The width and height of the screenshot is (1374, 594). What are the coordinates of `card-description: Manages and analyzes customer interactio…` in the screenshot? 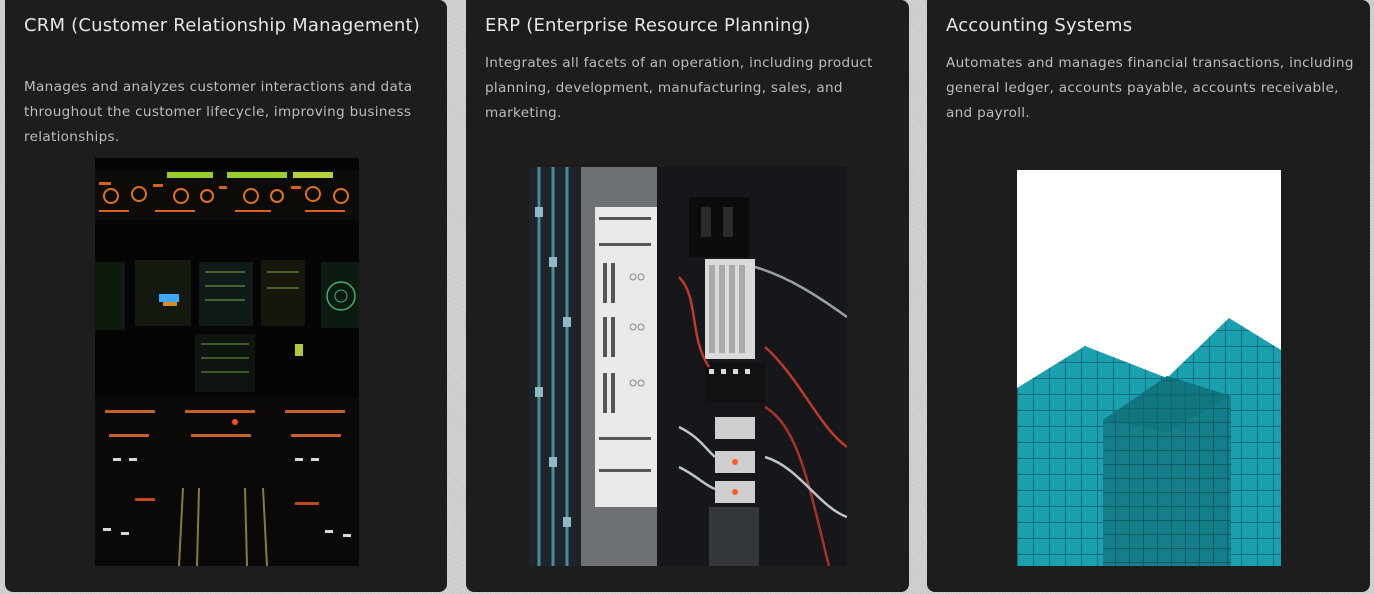 It's located at (218, 112).